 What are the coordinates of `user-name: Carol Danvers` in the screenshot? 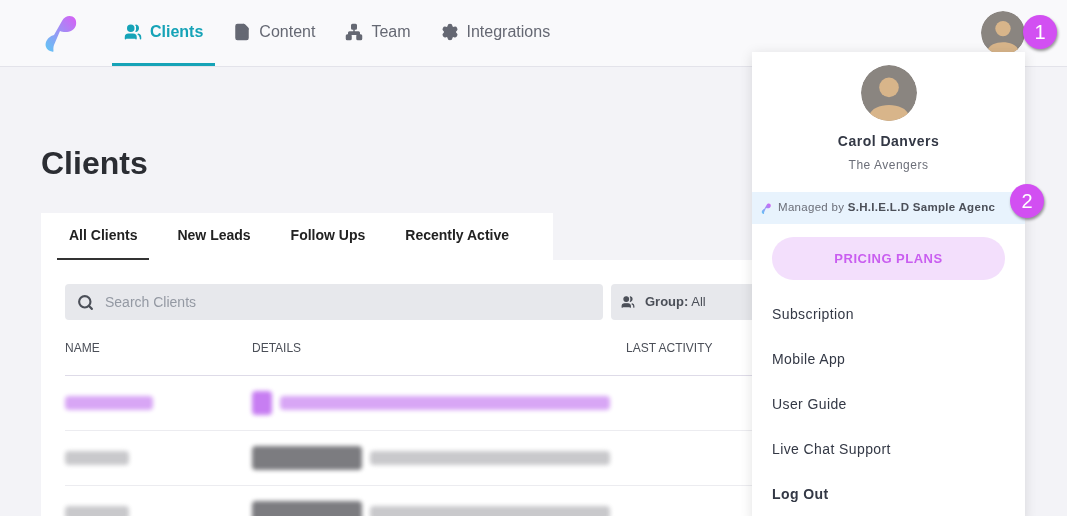 It's located at (888, 141).